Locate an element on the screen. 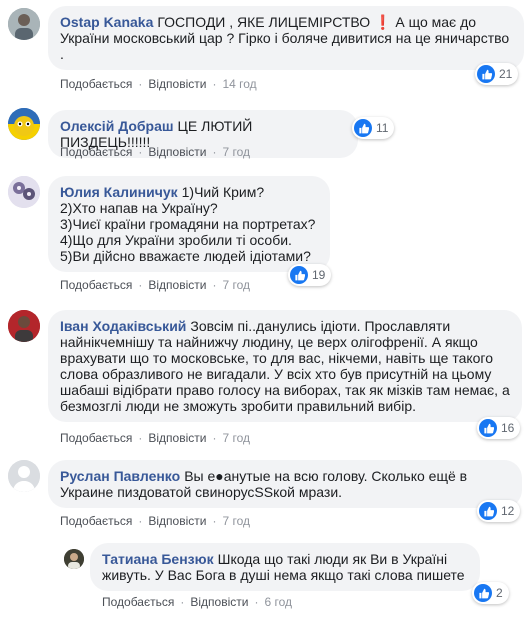 This screenshot has width=531, height=617. author-name: Татиана Бензюк is located at coordinates (158, 559).